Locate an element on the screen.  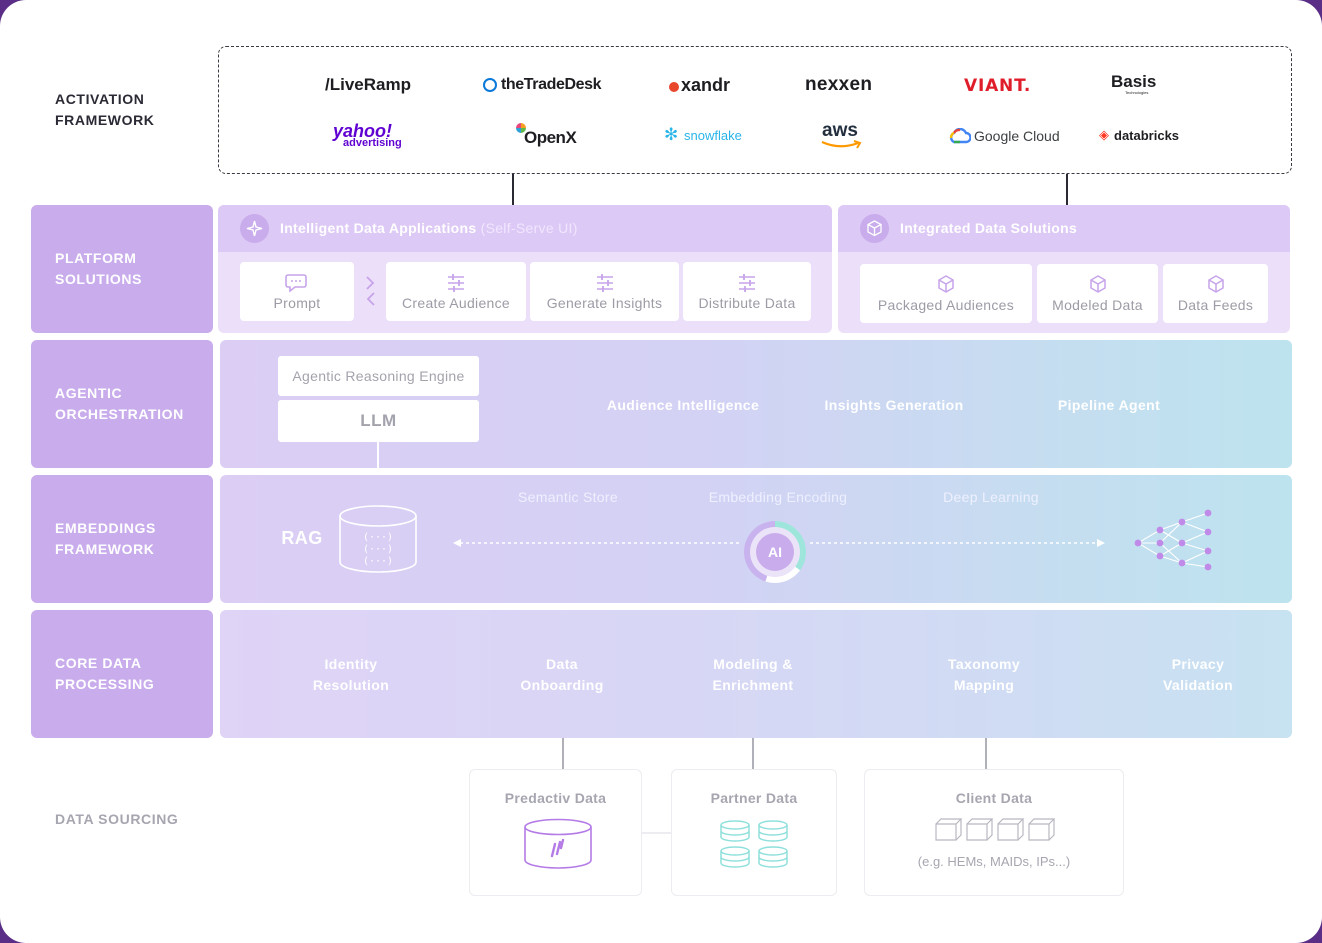
privacy-validation-label: Privacy Validation is located at coordinates (1198, 674).